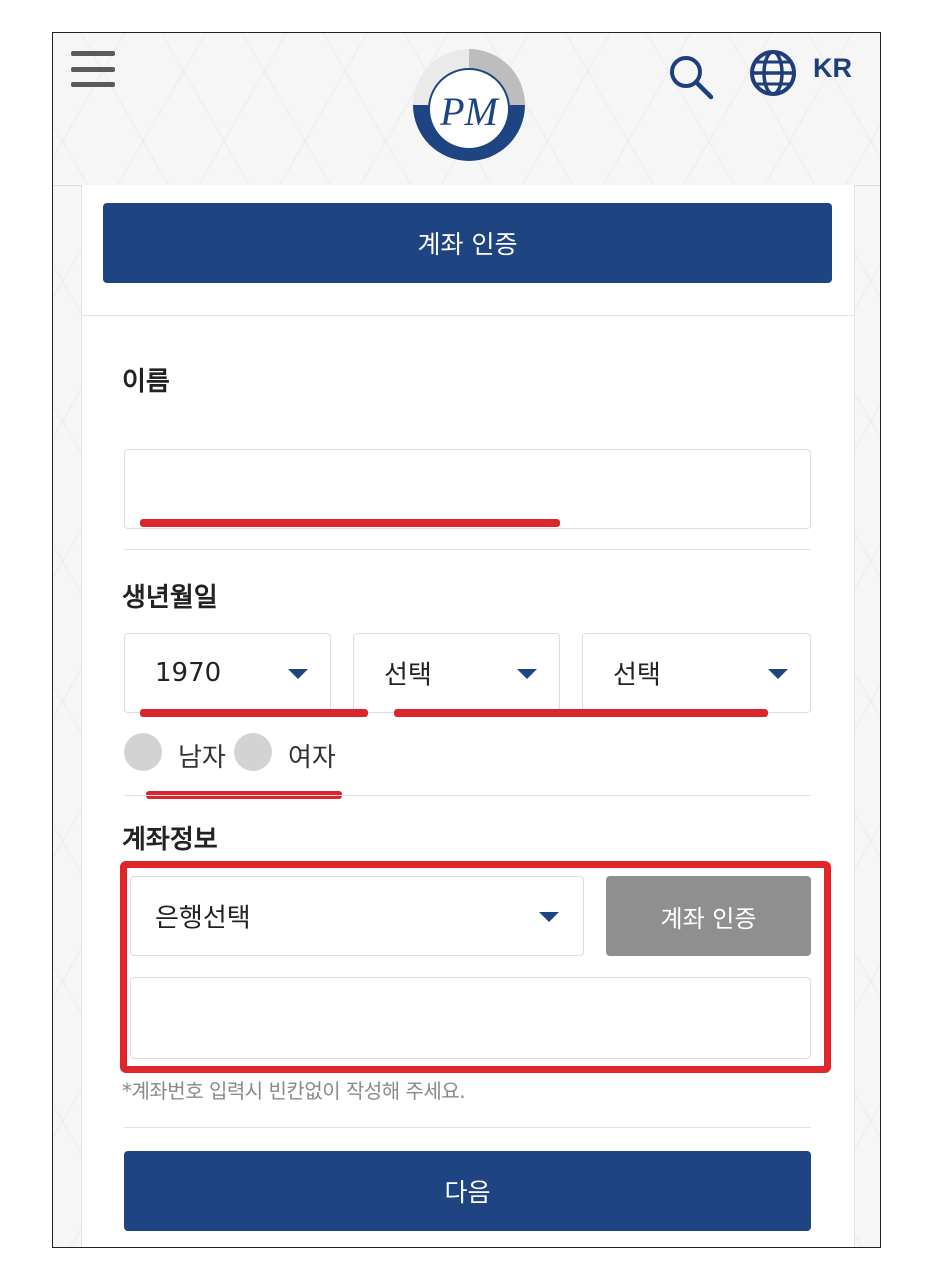 The width and height of the screenshot is (935, 1280). I want to click on next-button: 다음, so click(467, 1191).